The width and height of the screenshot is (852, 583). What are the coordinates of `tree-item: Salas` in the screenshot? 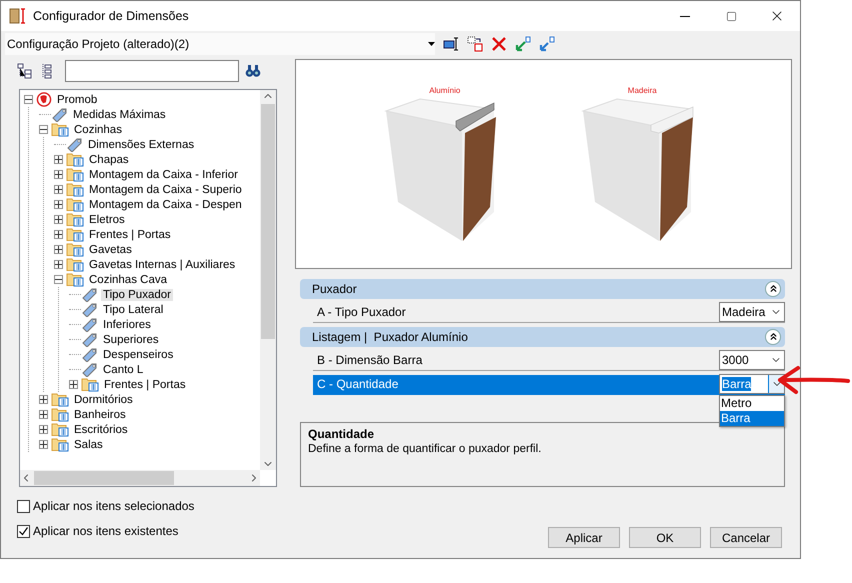 It's located at (88, 444).